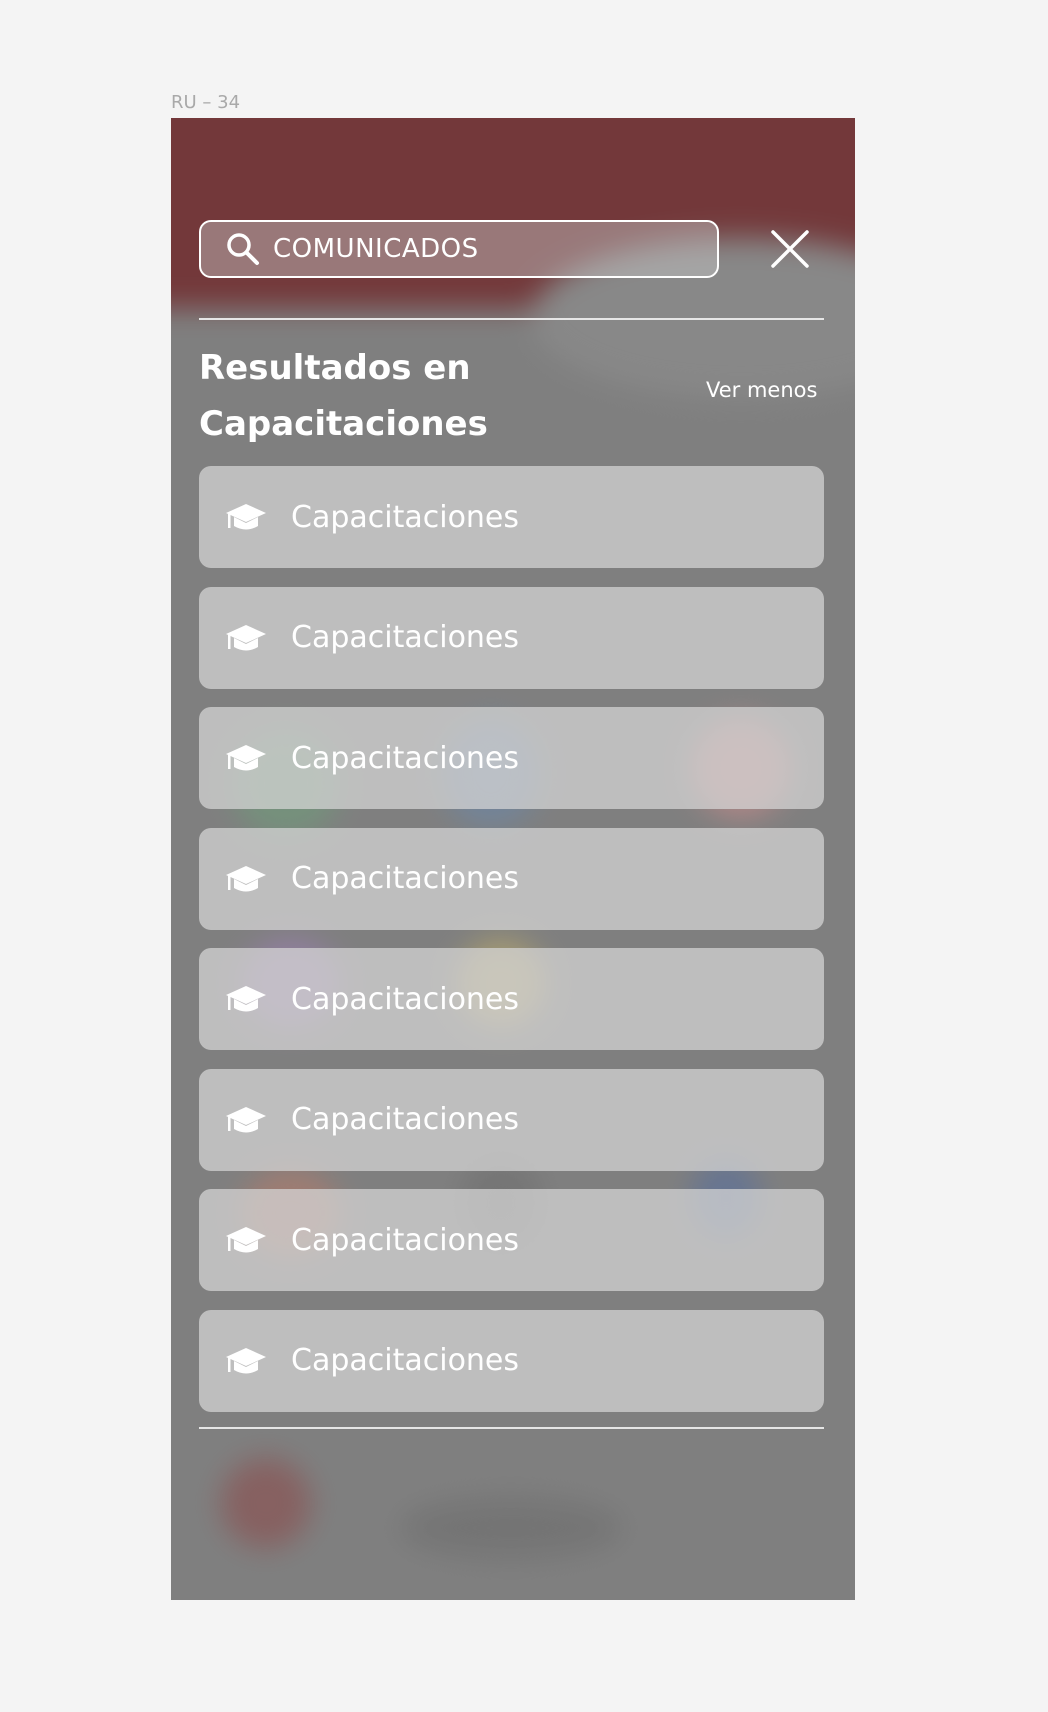  I want to click on frame-label: RU – 34, so click(206, 102).